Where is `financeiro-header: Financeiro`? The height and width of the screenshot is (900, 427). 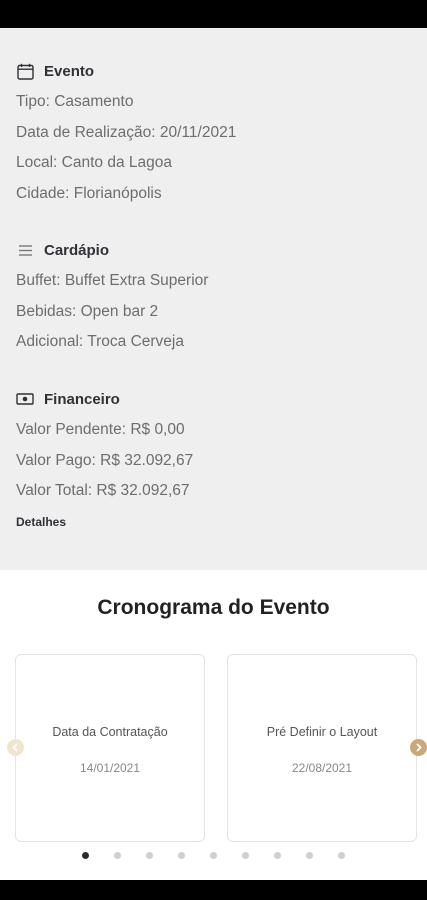
financeiro-header: Financeiro is located at coordinates (104, 399).